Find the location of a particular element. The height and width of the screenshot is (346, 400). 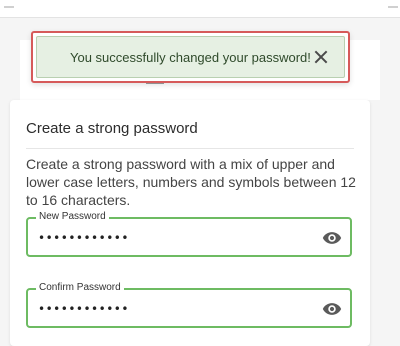

confirm-password-field: Confirm Password •••••••••••• is located at coordinates (189, 305).